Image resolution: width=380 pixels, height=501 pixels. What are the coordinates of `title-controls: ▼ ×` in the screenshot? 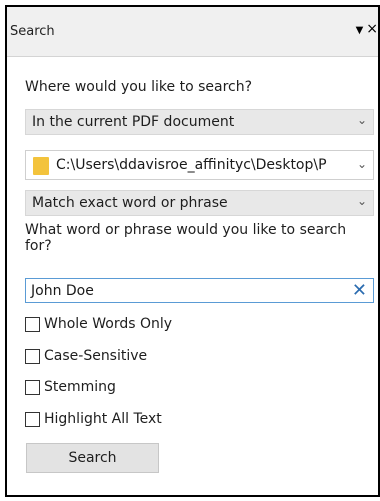 It's located at (367, 29).